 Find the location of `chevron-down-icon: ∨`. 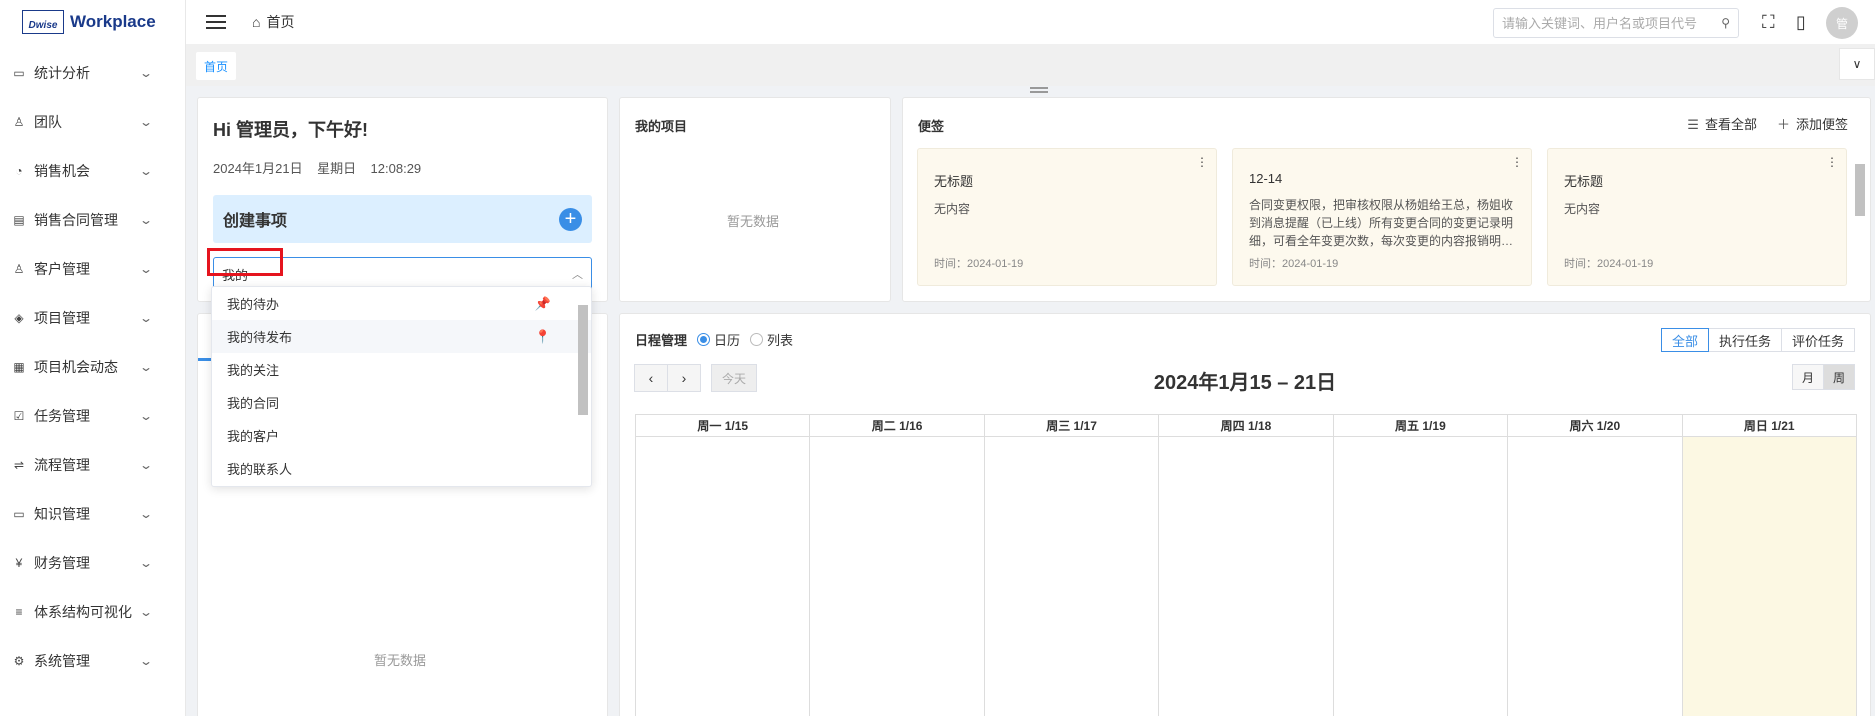

chevron-down-icon: ∨ is located at coordinates (1857, 64).